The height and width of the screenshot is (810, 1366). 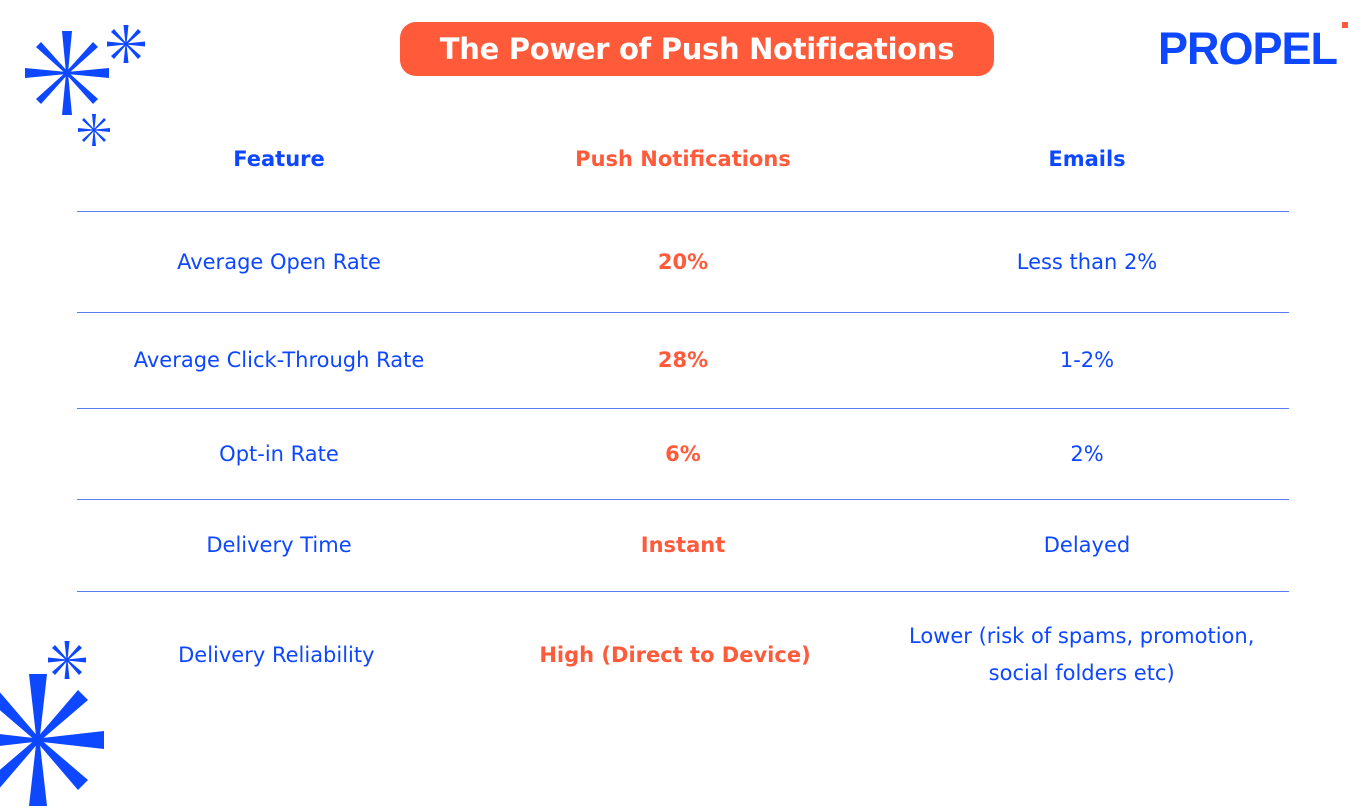 What do you see at coordinates (279, 261) in the screenshot?
I see `feature-cell: Average Open Rate` at bounding box center [279, 261].